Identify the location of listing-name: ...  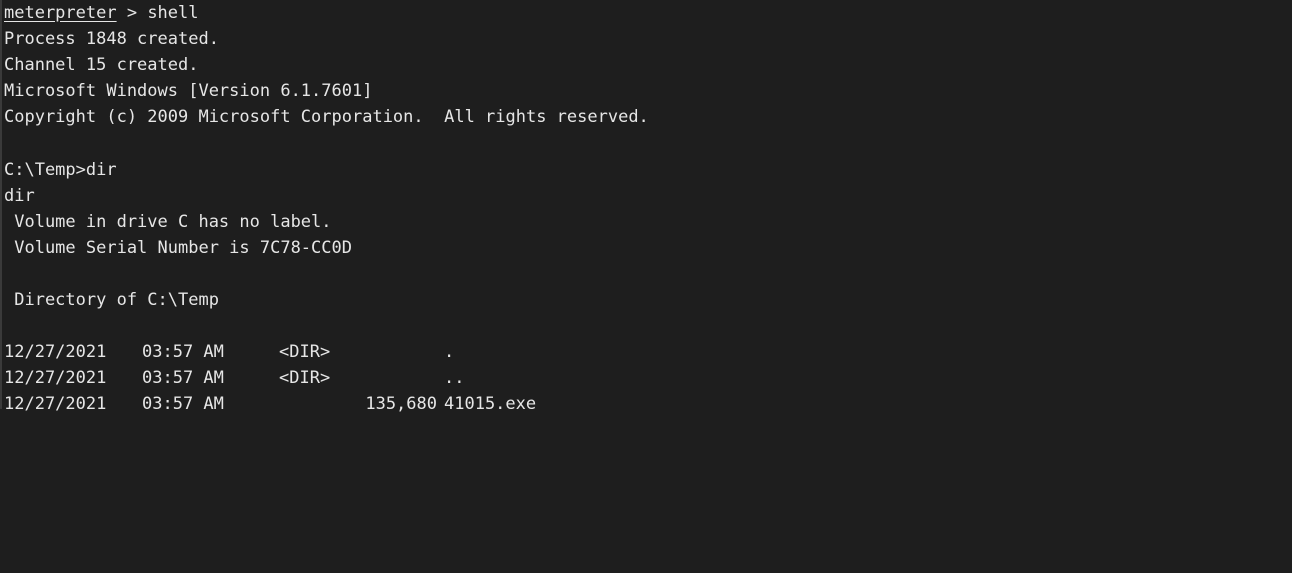
(454, 378).